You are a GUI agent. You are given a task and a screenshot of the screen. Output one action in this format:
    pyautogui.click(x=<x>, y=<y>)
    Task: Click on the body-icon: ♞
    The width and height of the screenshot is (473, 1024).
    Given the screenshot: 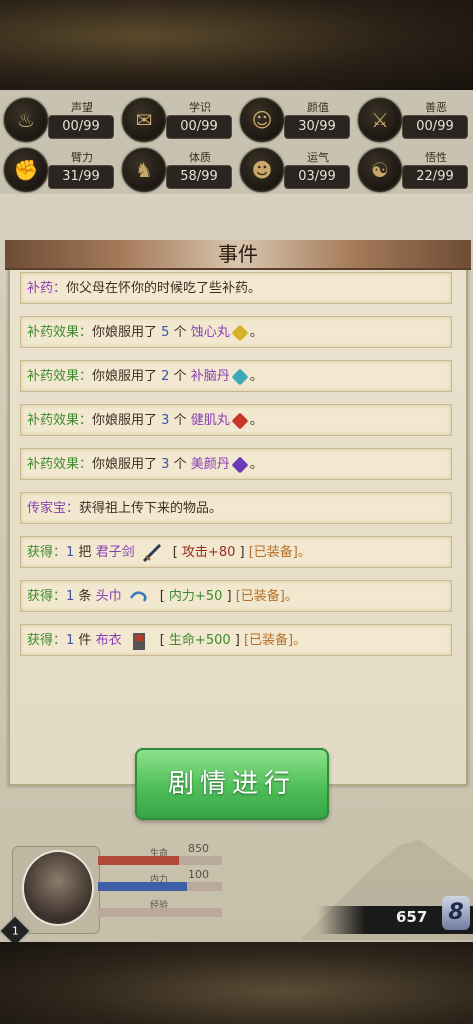 What is the action you would take?
    pyautogui.click(x=144, y=170)
    